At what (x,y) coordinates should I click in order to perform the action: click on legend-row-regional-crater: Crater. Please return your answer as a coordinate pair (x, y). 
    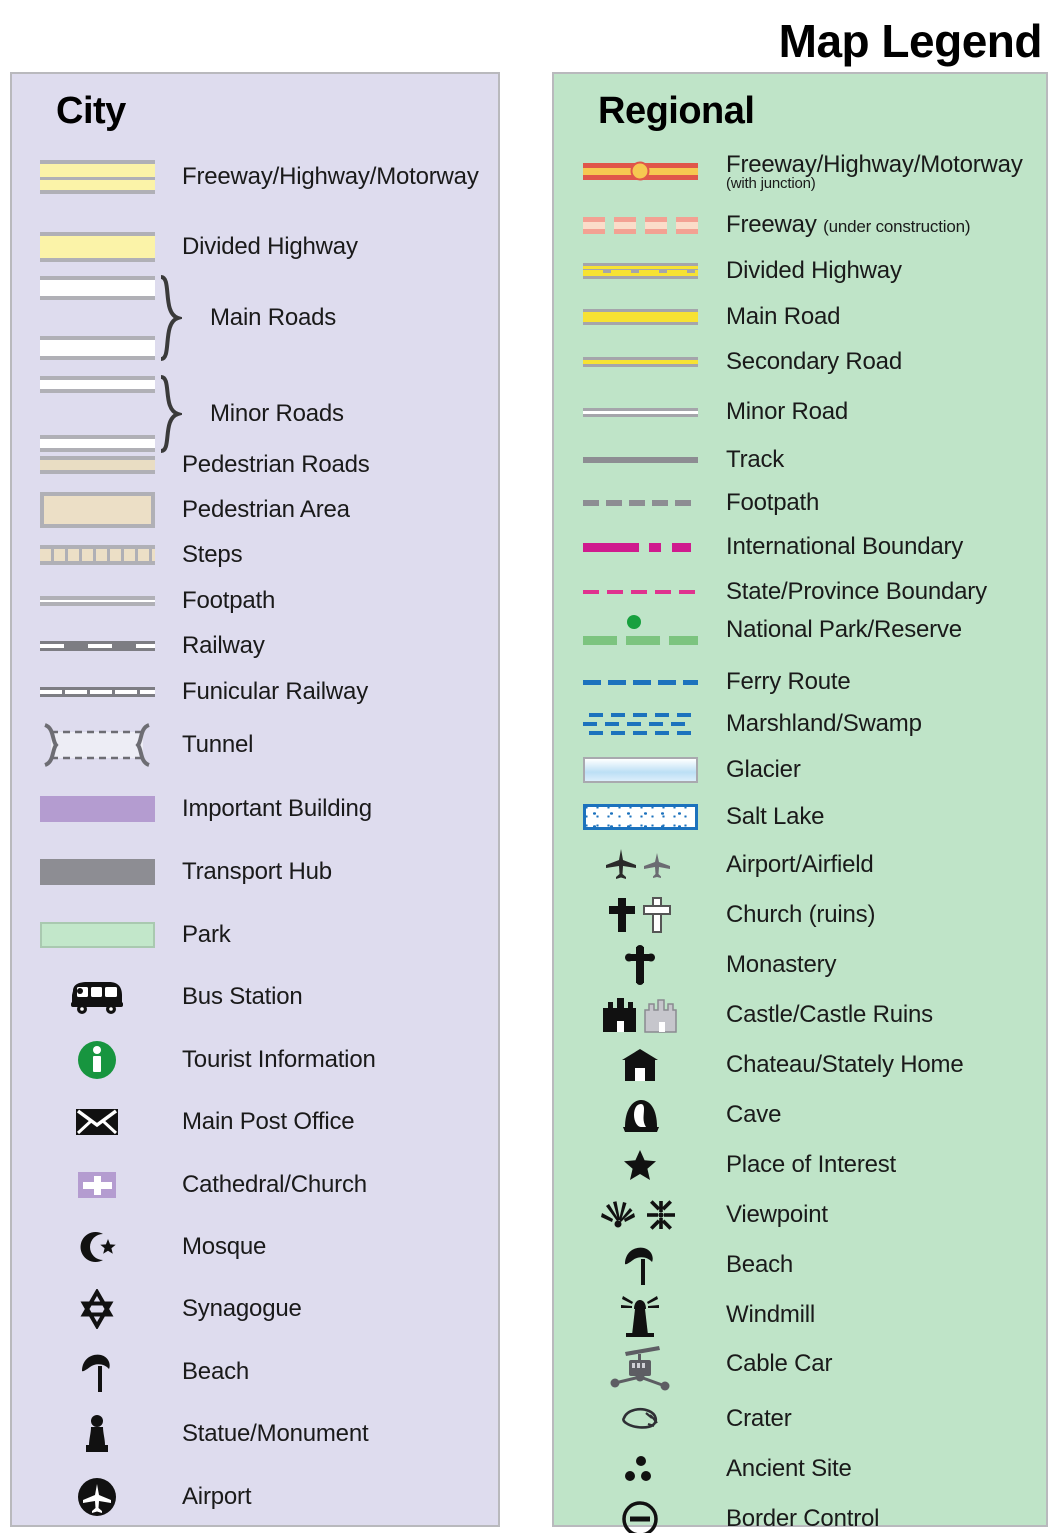
    Looking at the image, I should click on (800, 1419).